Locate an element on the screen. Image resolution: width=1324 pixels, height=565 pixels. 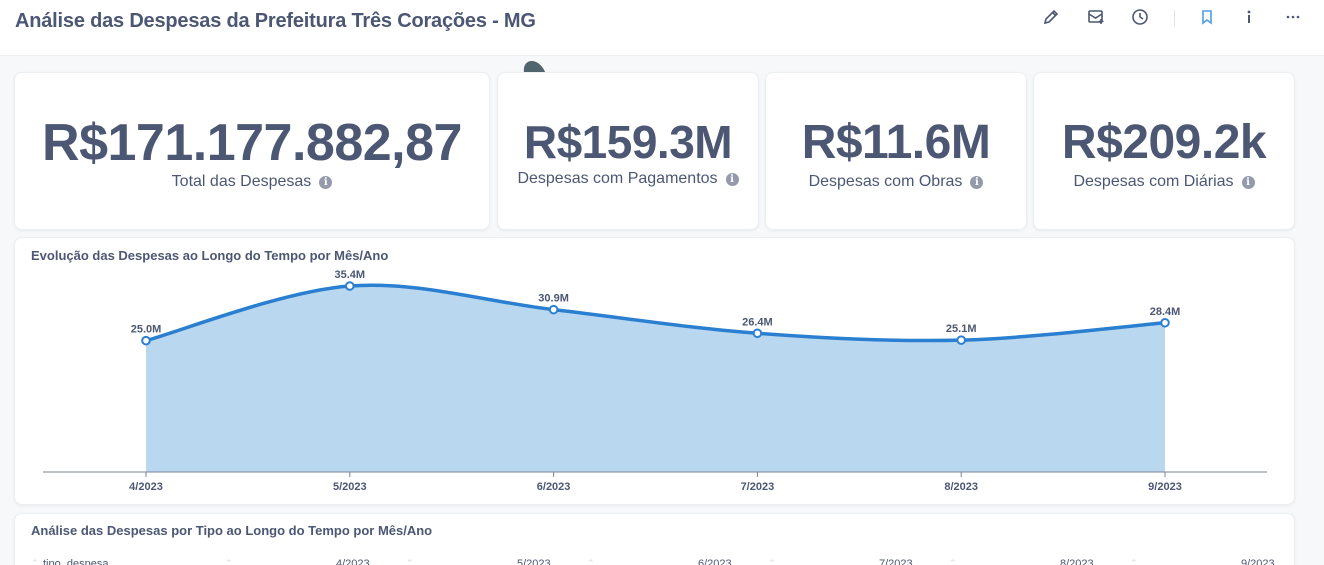
scalar-card-diarias: R$209.2k Despesas com Diárias i is located at coordinates (1164, 151).